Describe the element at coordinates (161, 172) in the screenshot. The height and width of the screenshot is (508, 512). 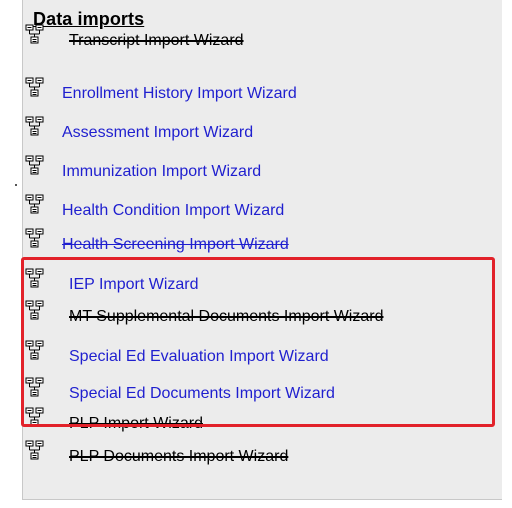
I see `item-label: Immunization Import Wizard` at that location.